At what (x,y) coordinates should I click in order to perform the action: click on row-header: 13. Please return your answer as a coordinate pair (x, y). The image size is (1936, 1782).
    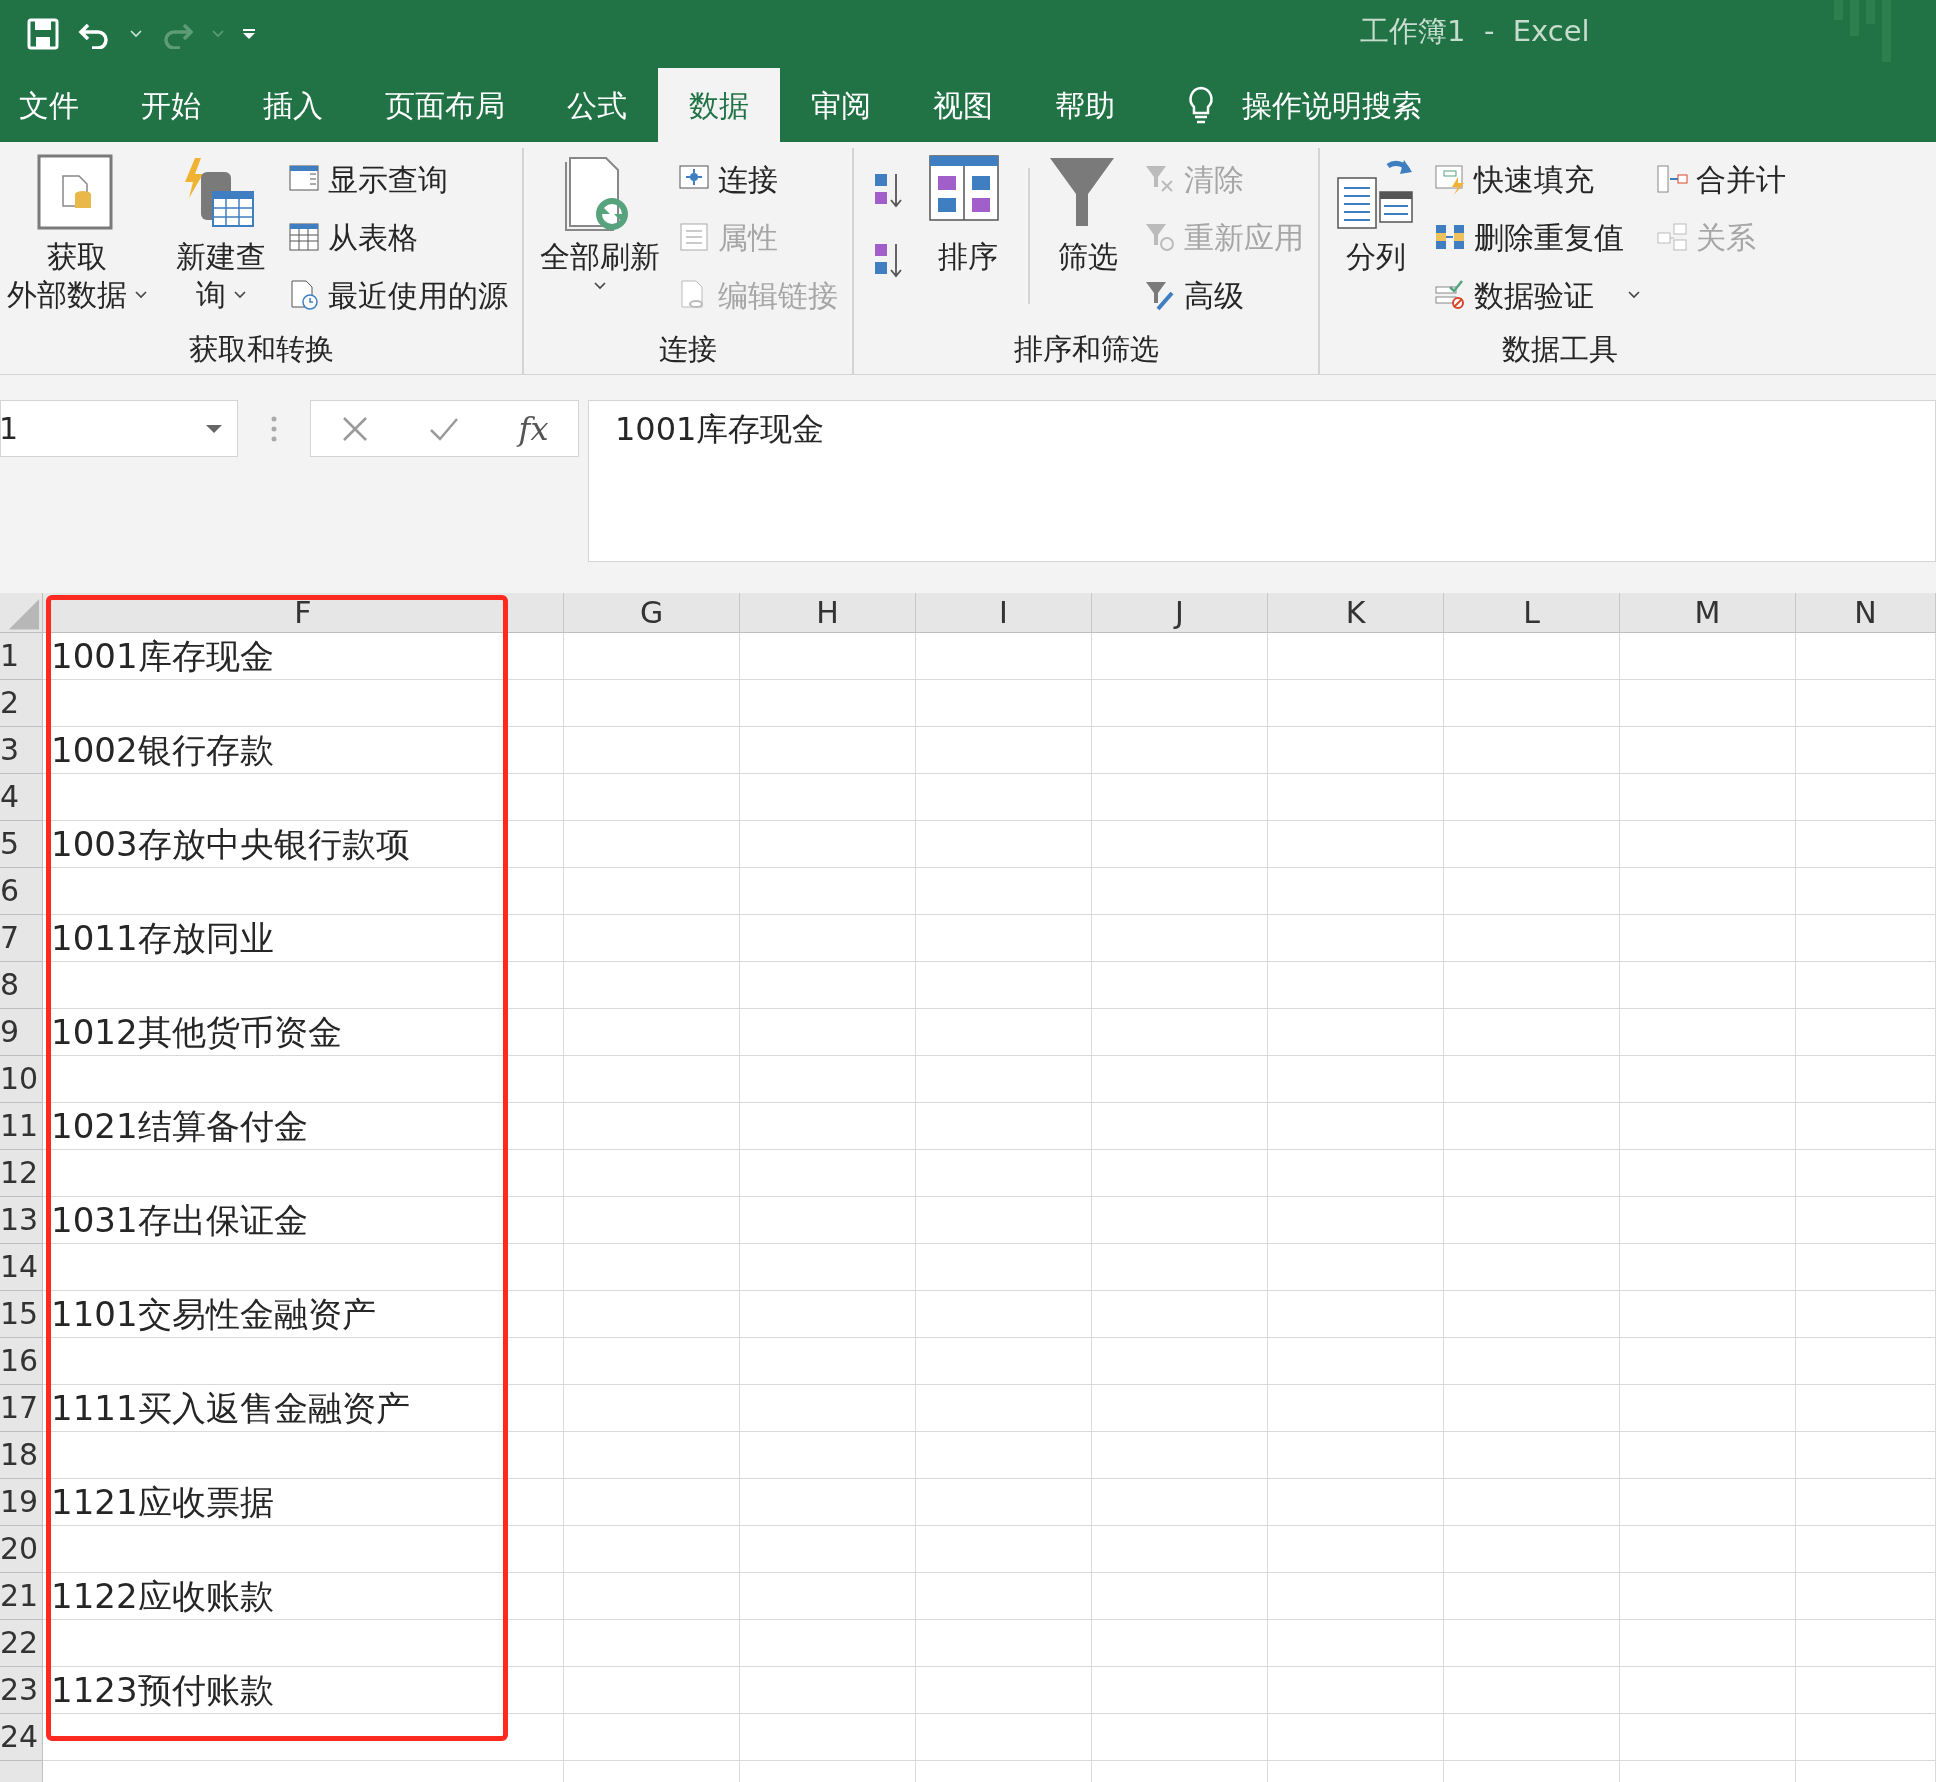
    Looking at the image, I should click on (21, 1220).